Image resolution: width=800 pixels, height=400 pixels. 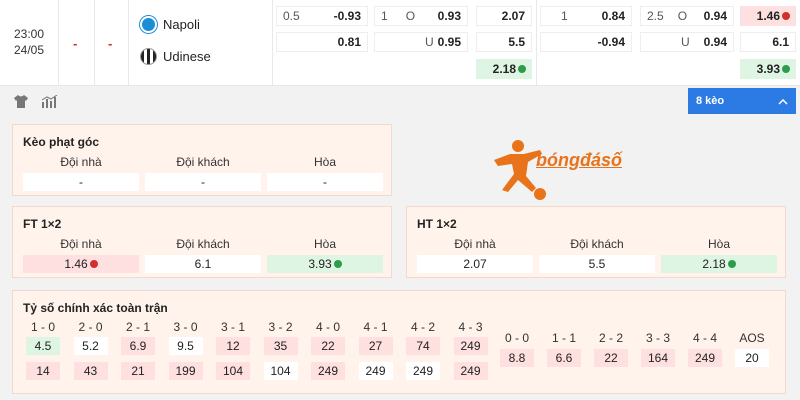 What do you see at coordinates (90, 327) in the screenshot?
I see `score-head: 2 - 0` at bounding box center [90, 327].